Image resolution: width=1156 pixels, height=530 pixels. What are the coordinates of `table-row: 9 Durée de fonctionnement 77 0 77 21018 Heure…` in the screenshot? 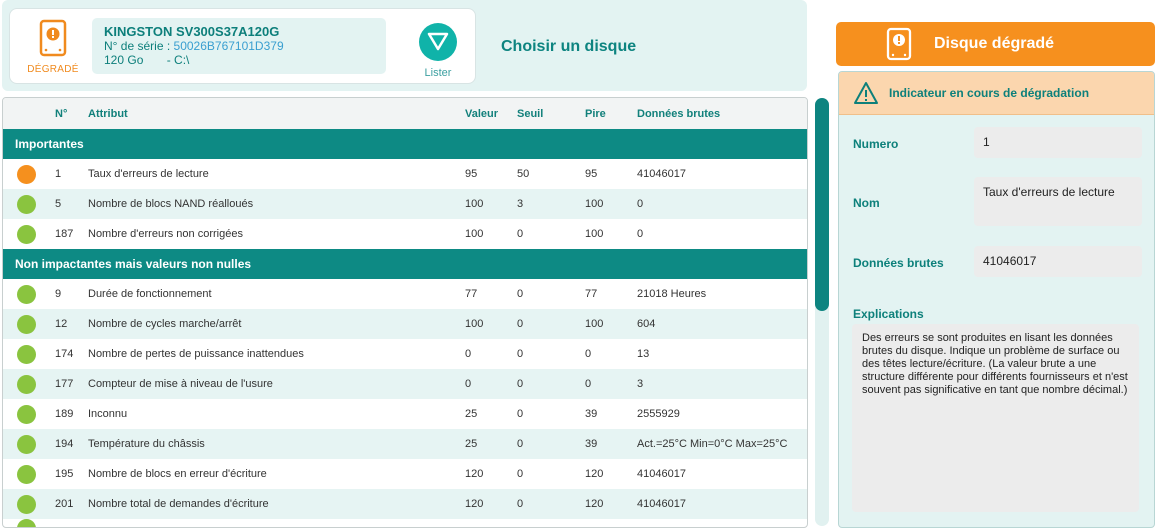 It's located at (405, 294).